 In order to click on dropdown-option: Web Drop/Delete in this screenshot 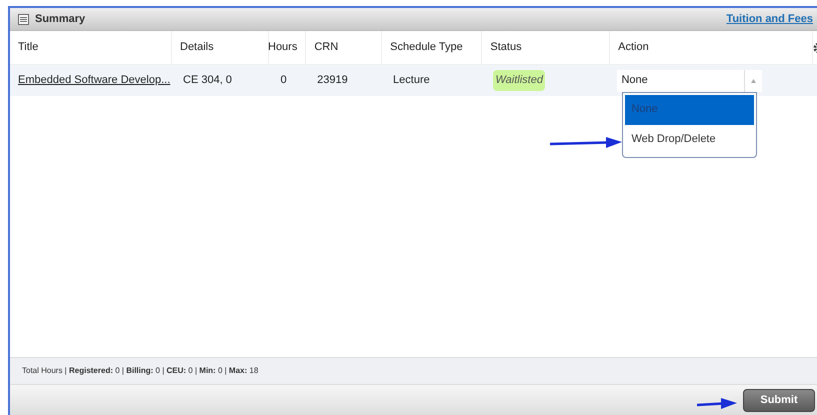, I will do `click(689, 139)`.